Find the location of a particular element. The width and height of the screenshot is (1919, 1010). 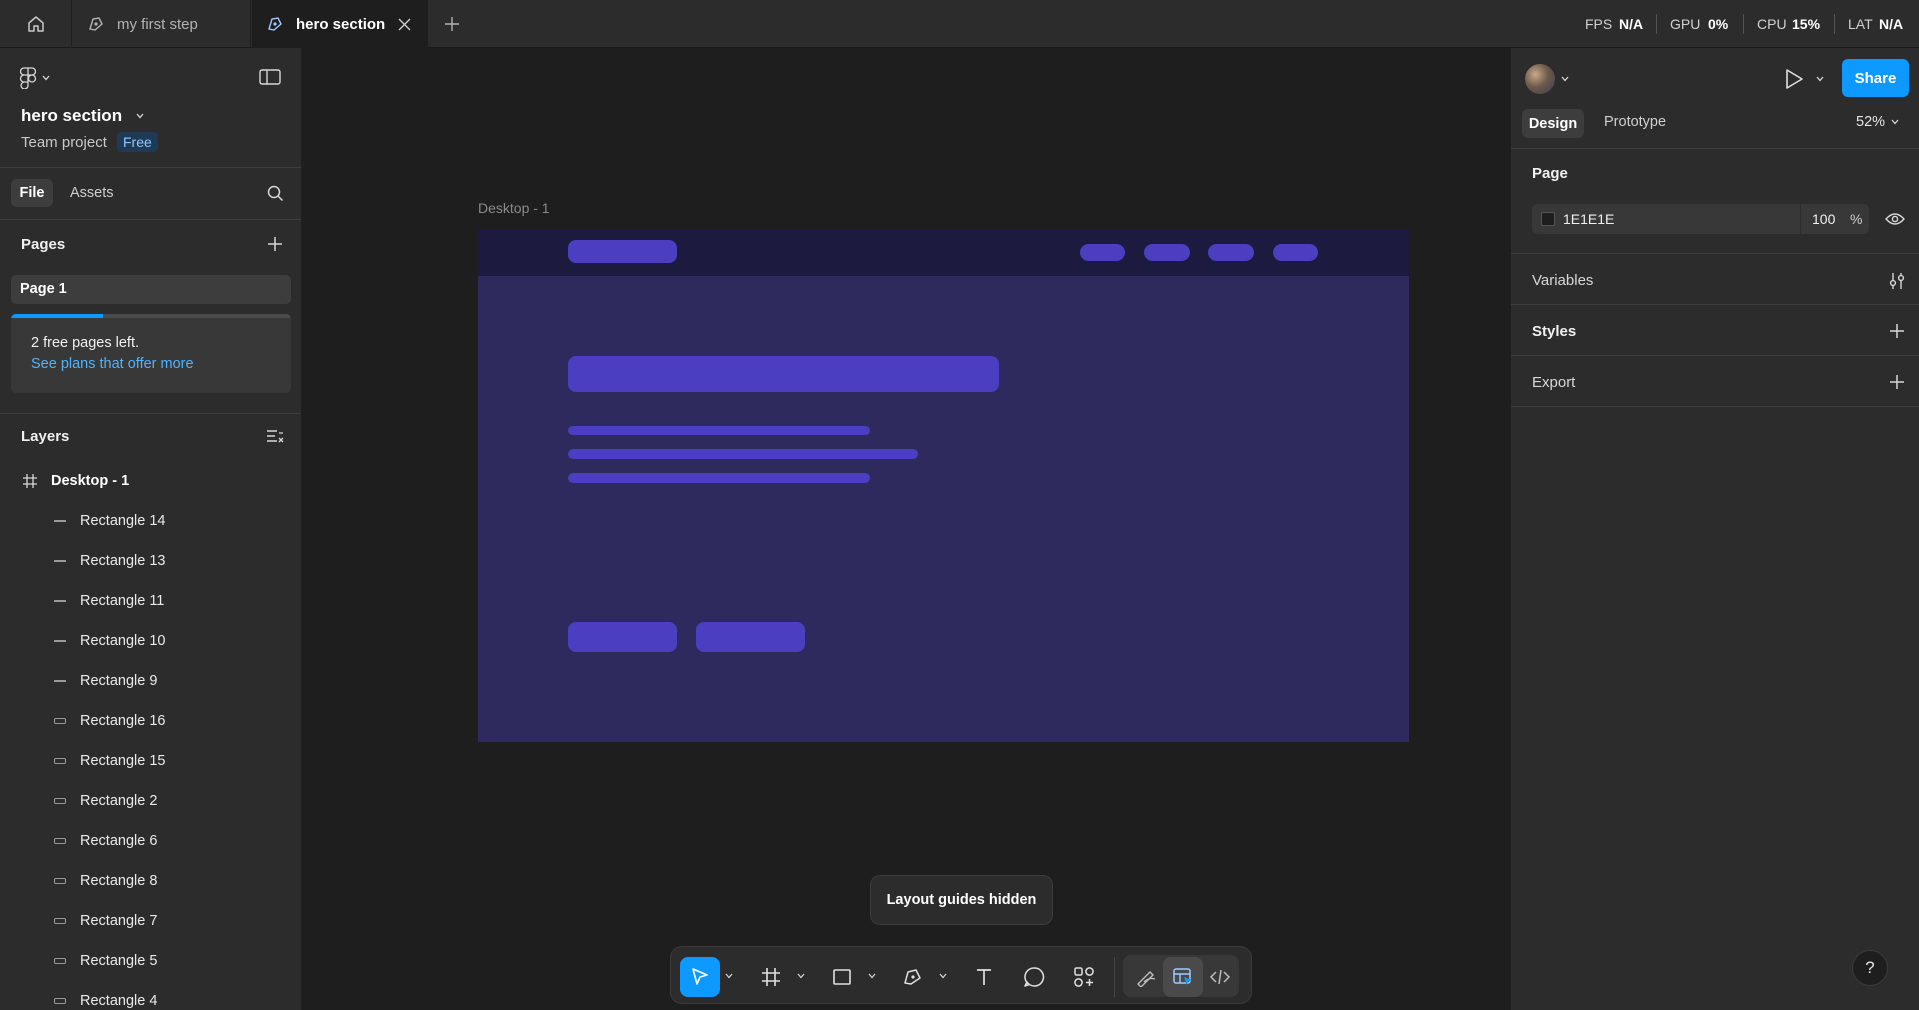

logo-rect is located at coordinates (622, 251).